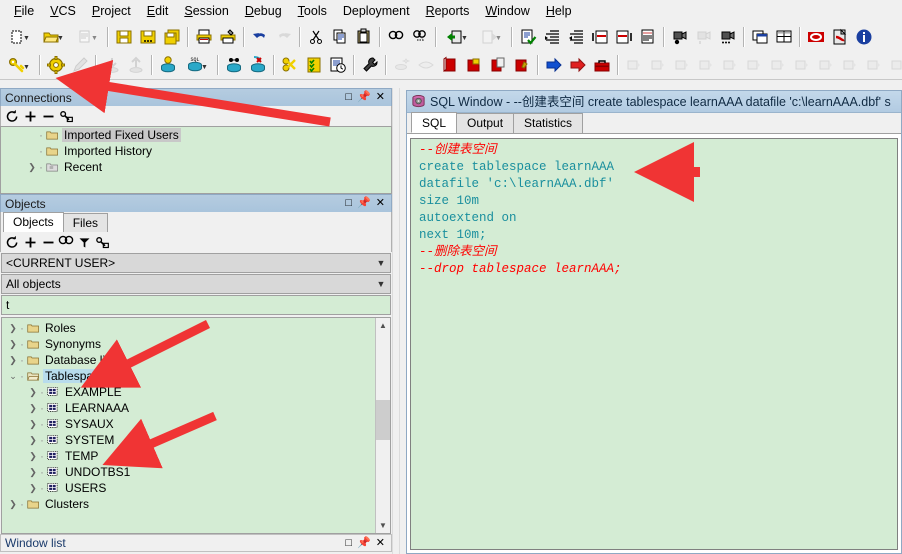 This screenshot has width=902, height=554. Describe the element at coordinates (158, 11) in the screenshot. I see `menu-item-edit: Edit` at that location.